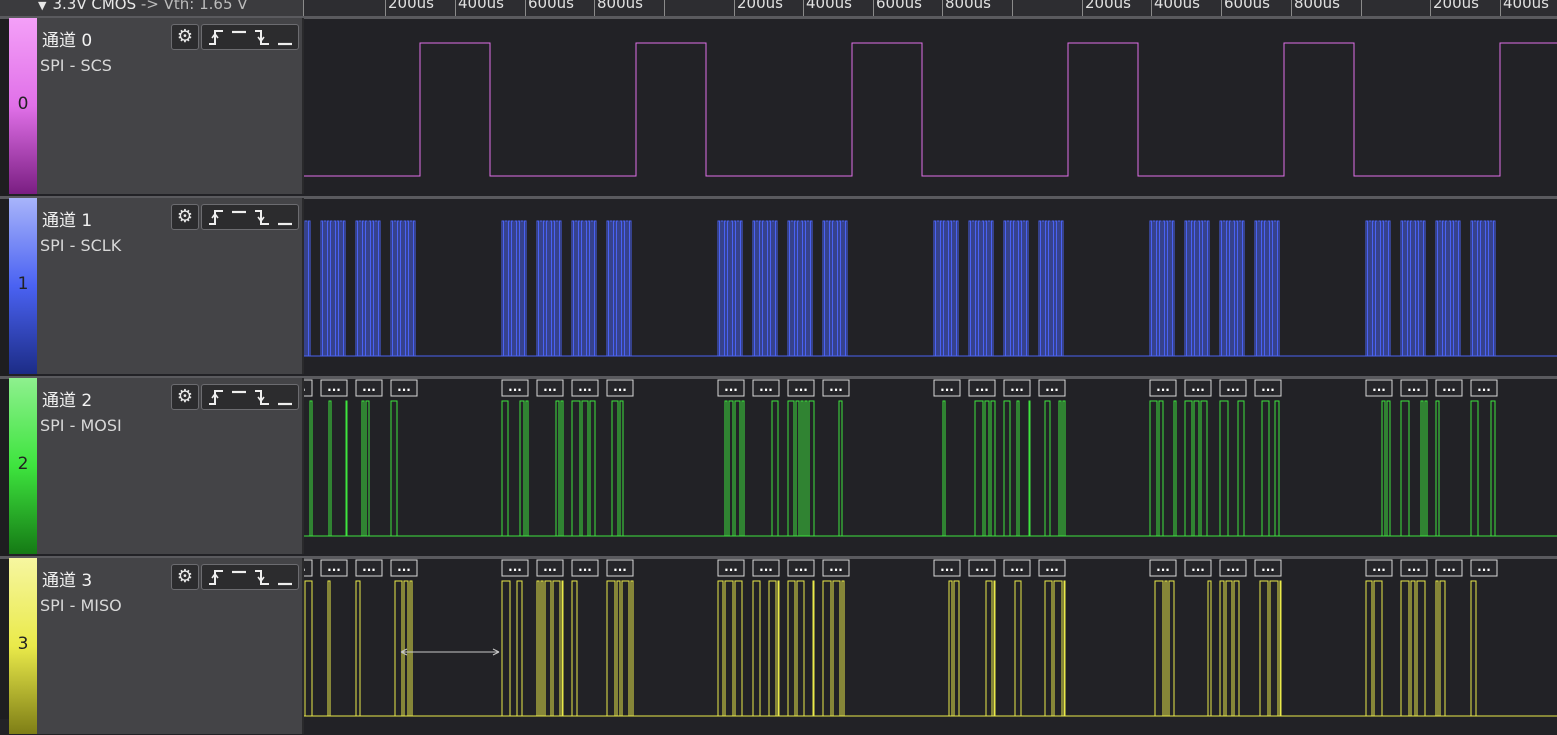 This screenshot has height=735, width=1557. I want to click on dropdown-caret-icon: ▼, so click(42, 5).